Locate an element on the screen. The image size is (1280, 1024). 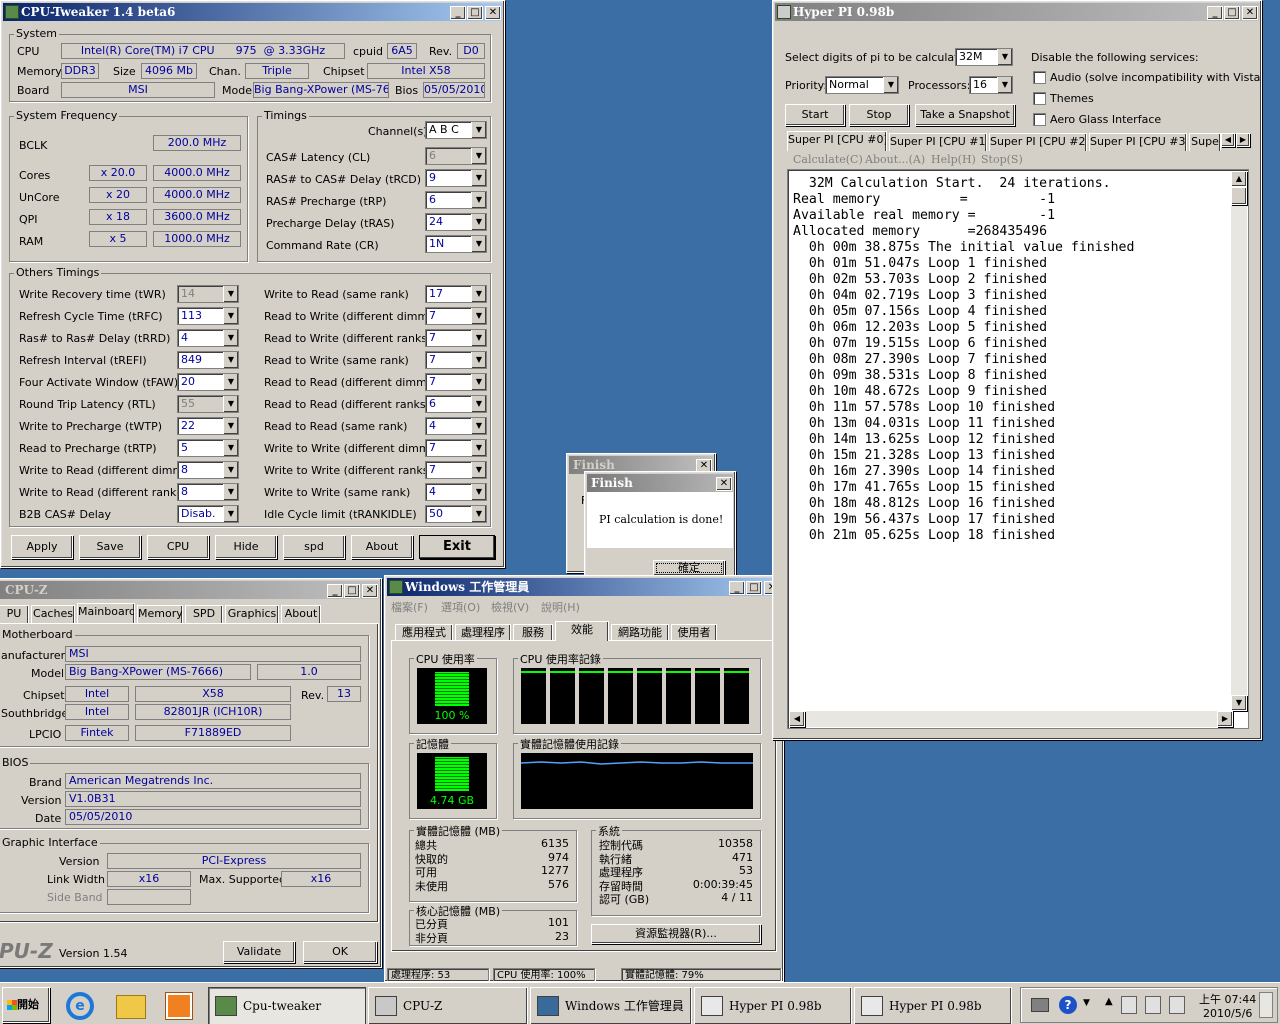
tab-cpu-3: Super PI [CPU #3] is located at coordinates (1138, 142).